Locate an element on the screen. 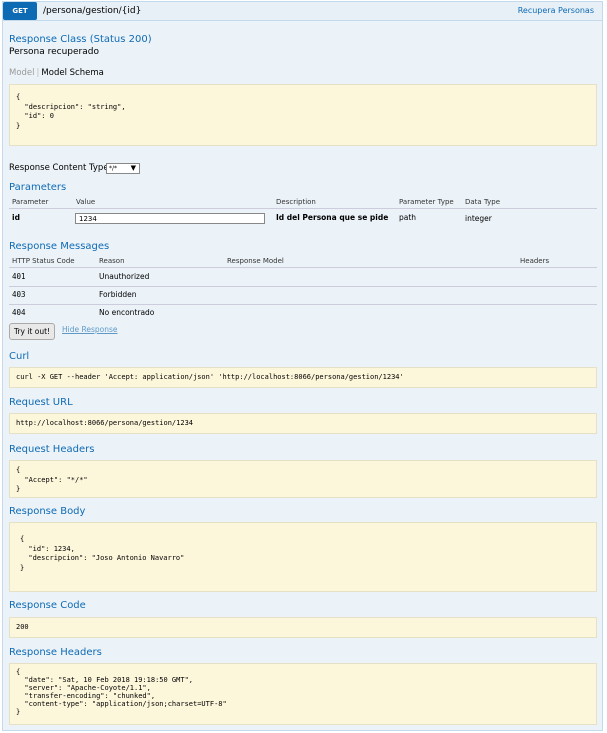 Image resolution: width=607 pixels, height=733 pixels. param-col-type: Parameter Type is located at coordinates (426, 202).